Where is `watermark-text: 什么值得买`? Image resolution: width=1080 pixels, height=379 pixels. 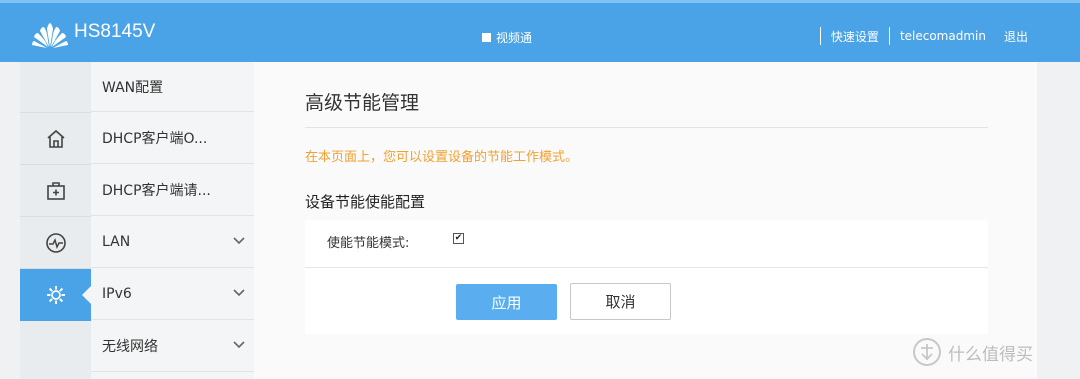
watermark-text: 什么值得买 is located at coordinates (990, 354).